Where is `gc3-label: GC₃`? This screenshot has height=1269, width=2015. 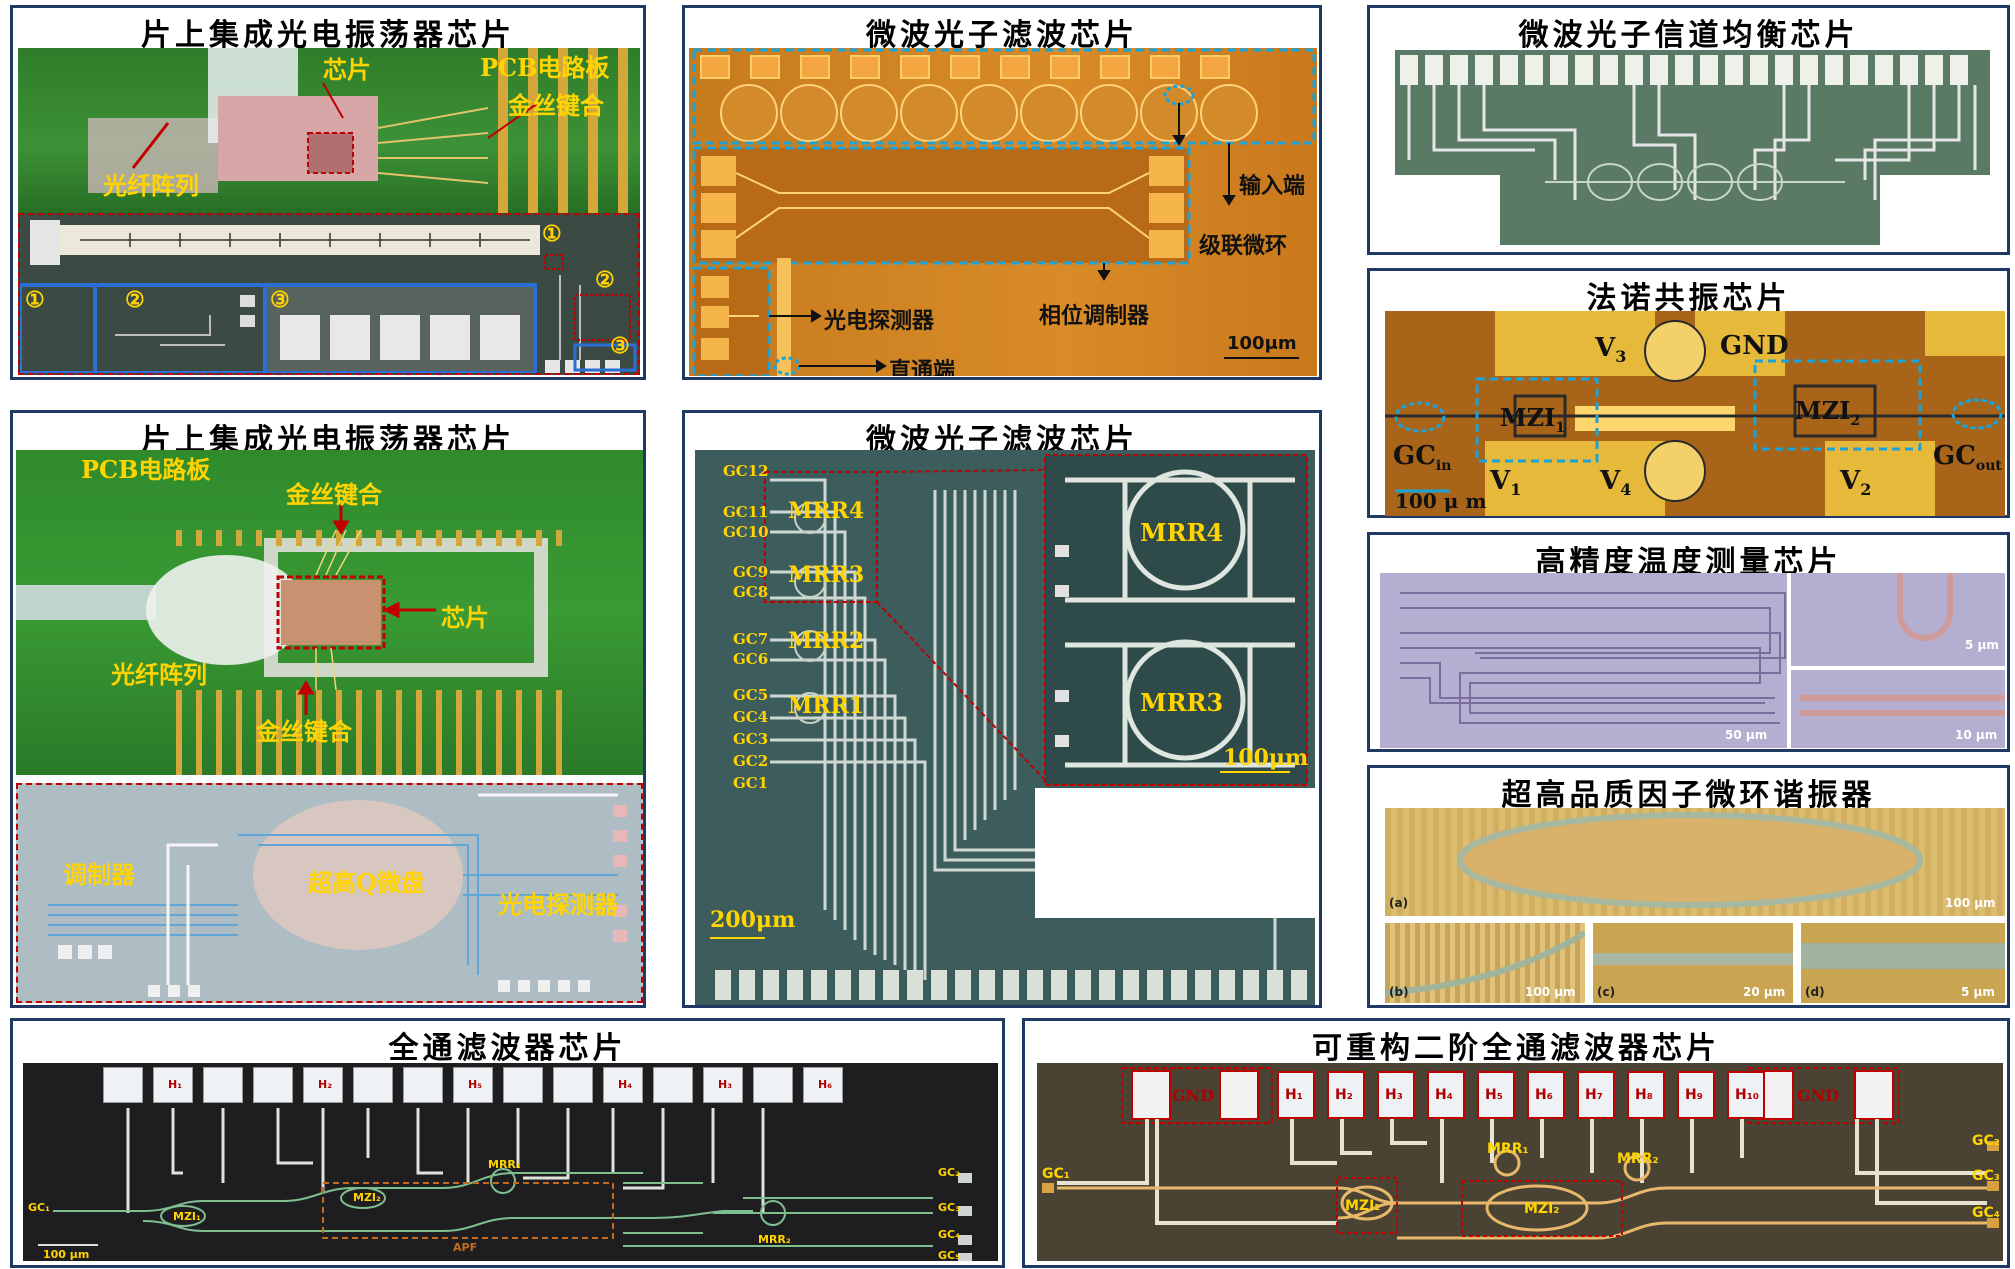
gc3-label: GC₃ is located at coordinates (949, 1207).